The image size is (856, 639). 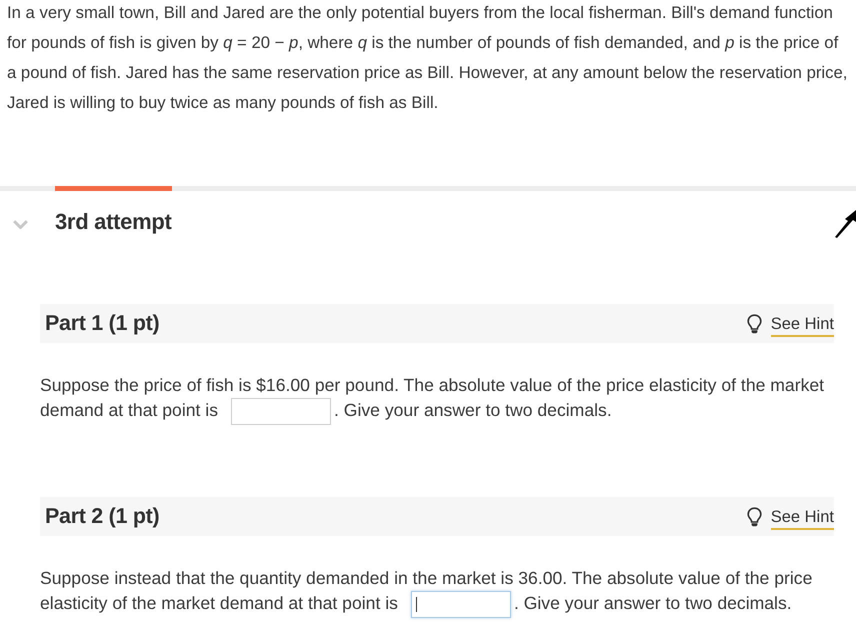 What do you see at coordinates (416, 604) in the screenshot?
I see `text-cursor-icon` at bounding box center [416, 604].